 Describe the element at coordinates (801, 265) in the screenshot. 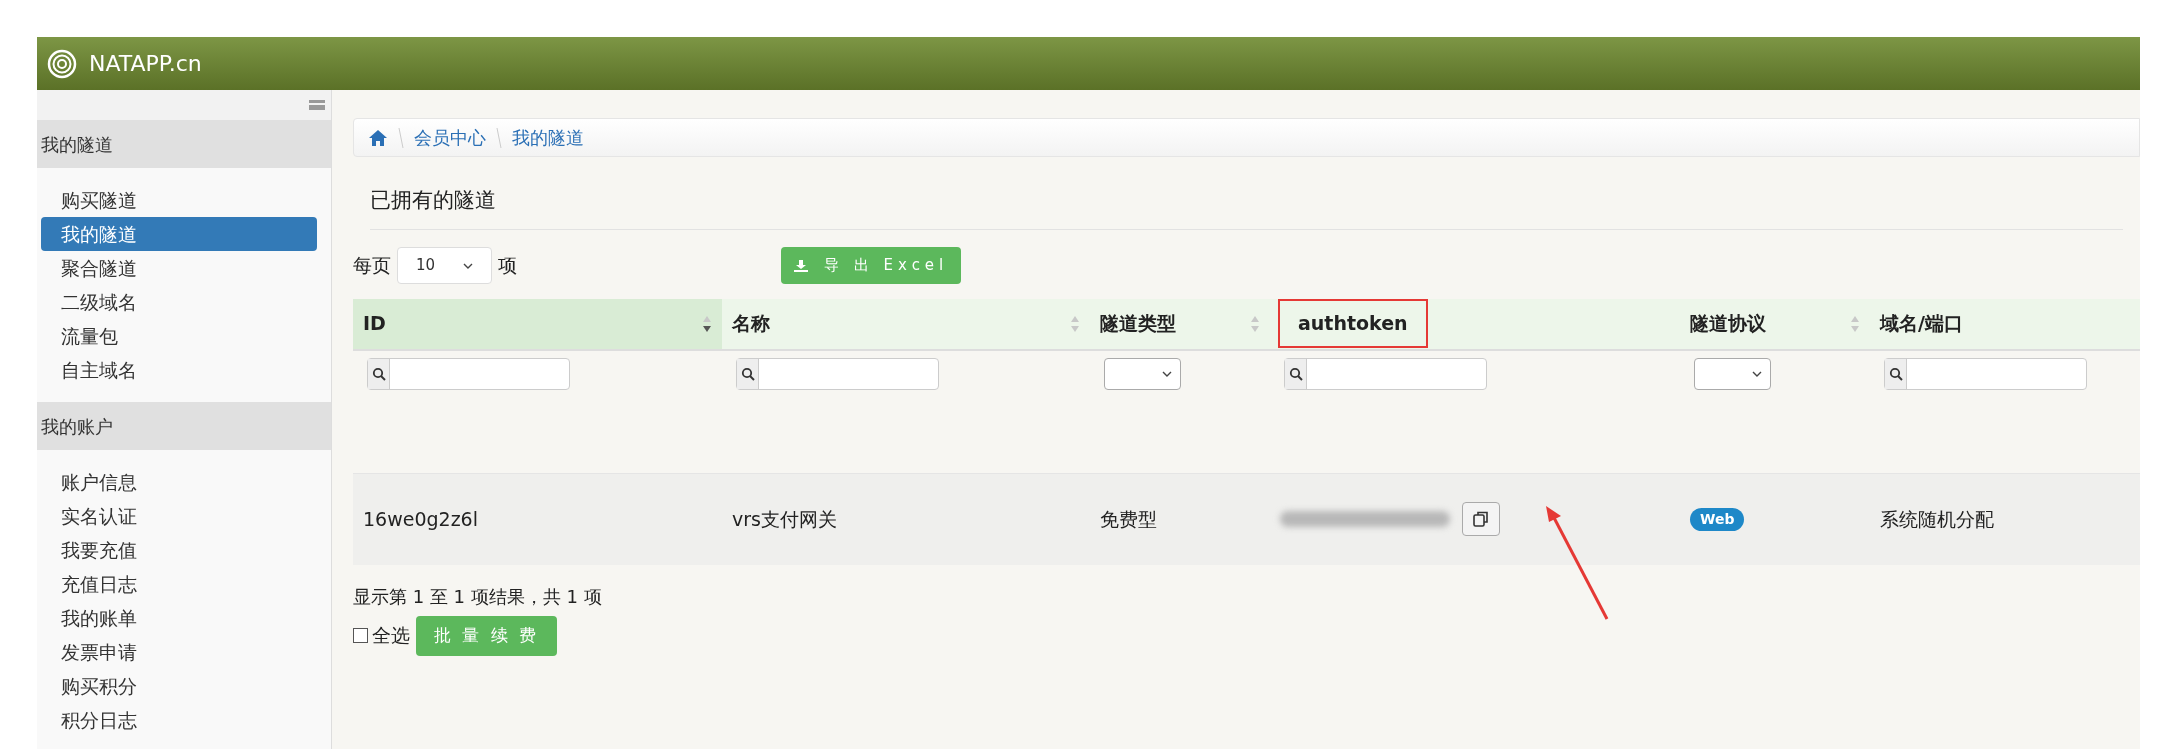

I see `download-icon` at that location.